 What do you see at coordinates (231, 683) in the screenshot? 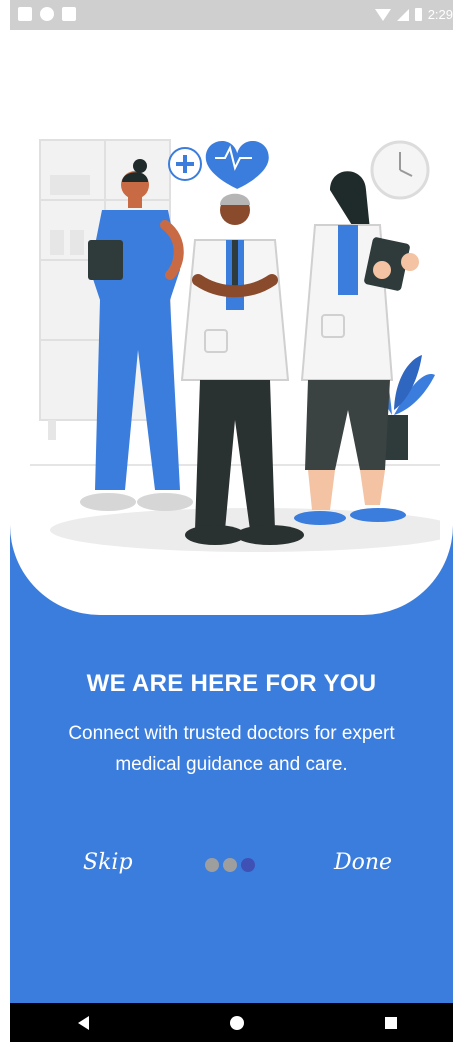
I see `onboarding-title: WE ARE HERE FOR YOU` at bounding box center [231, 683].